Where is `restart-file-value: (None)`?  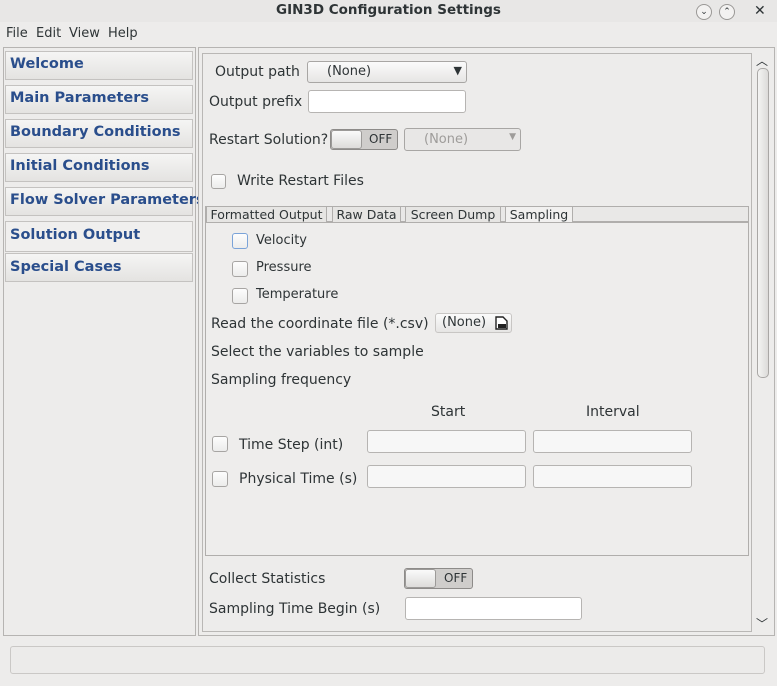
restart-file-value: (None) is located at coordinates (446, 139).